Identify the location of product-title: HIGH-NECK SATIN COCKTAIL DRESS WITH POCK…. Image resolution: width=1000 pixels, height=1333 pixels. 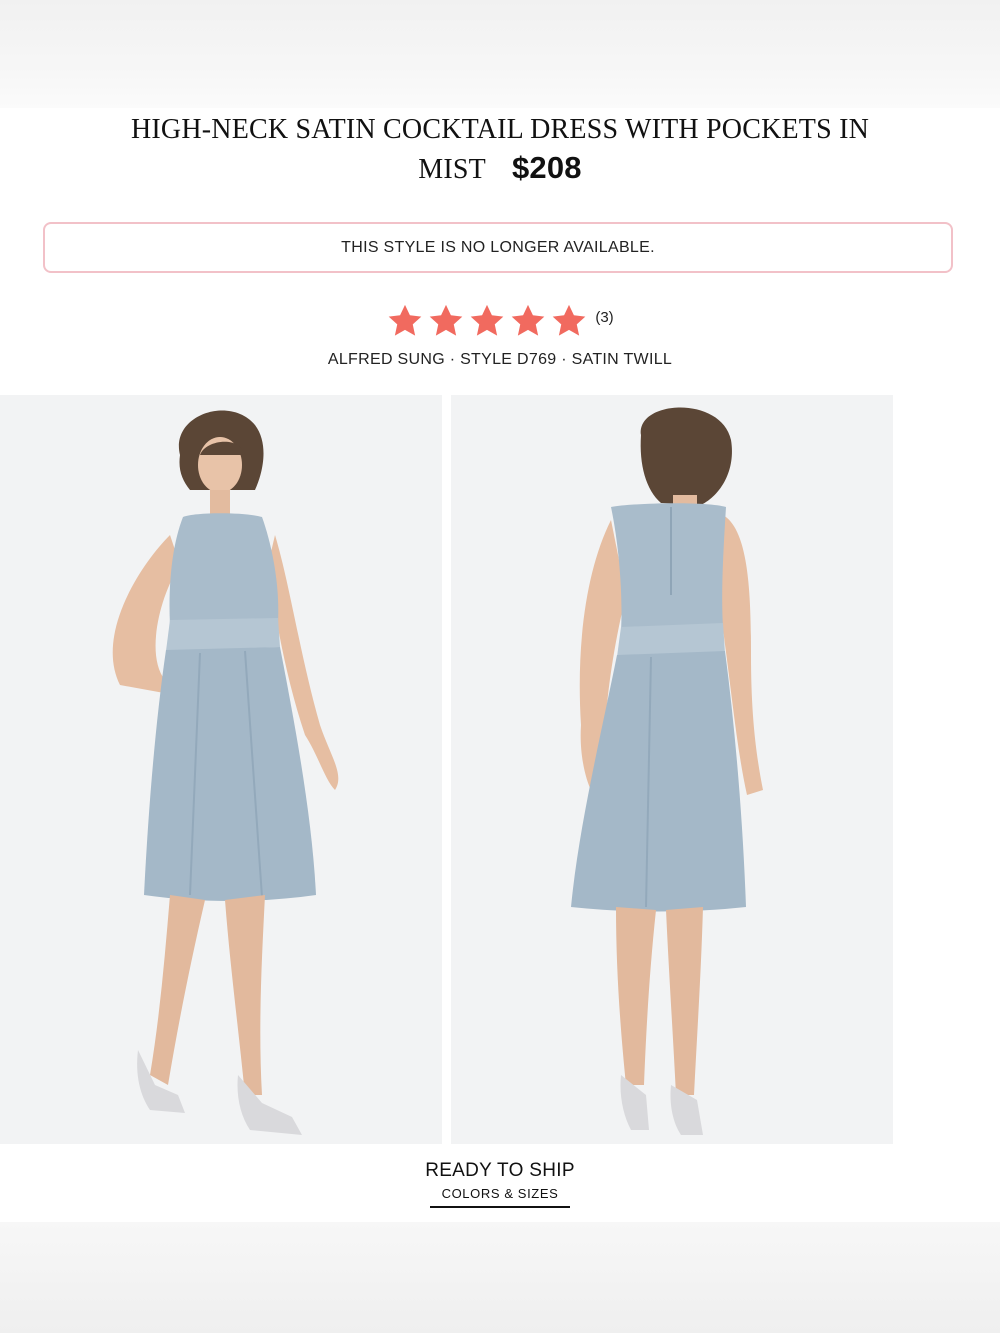
(500, 150).